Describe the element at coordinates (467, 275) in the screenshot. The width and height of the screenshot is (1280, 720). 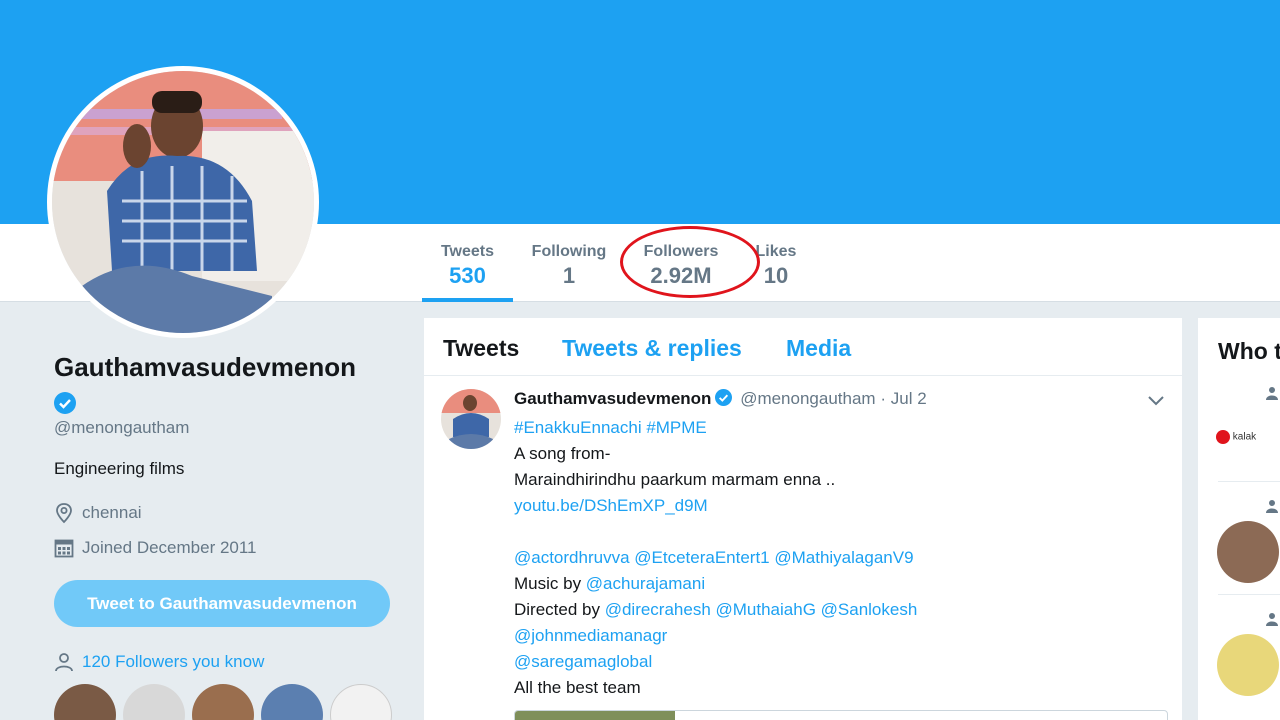
I see `stat-value: 530` at that location.